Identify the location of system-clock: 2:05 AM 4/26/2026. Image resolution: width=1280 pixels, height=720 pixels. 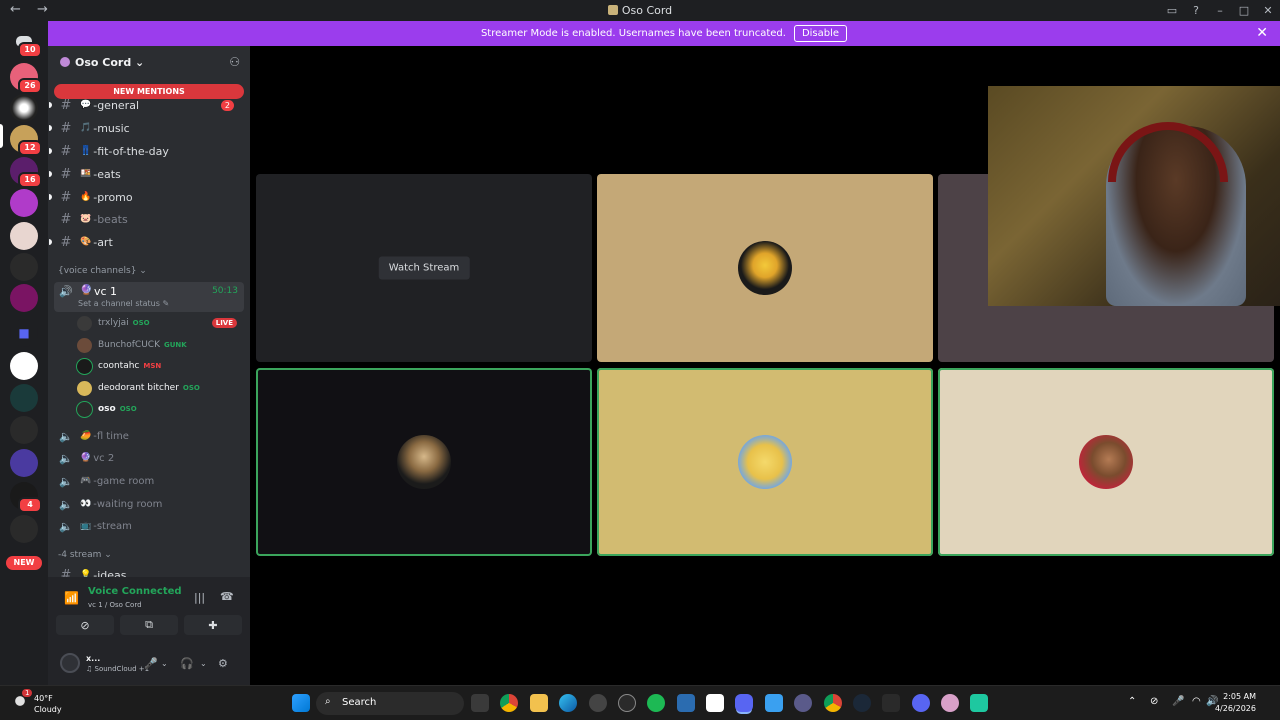
(1235, 703).